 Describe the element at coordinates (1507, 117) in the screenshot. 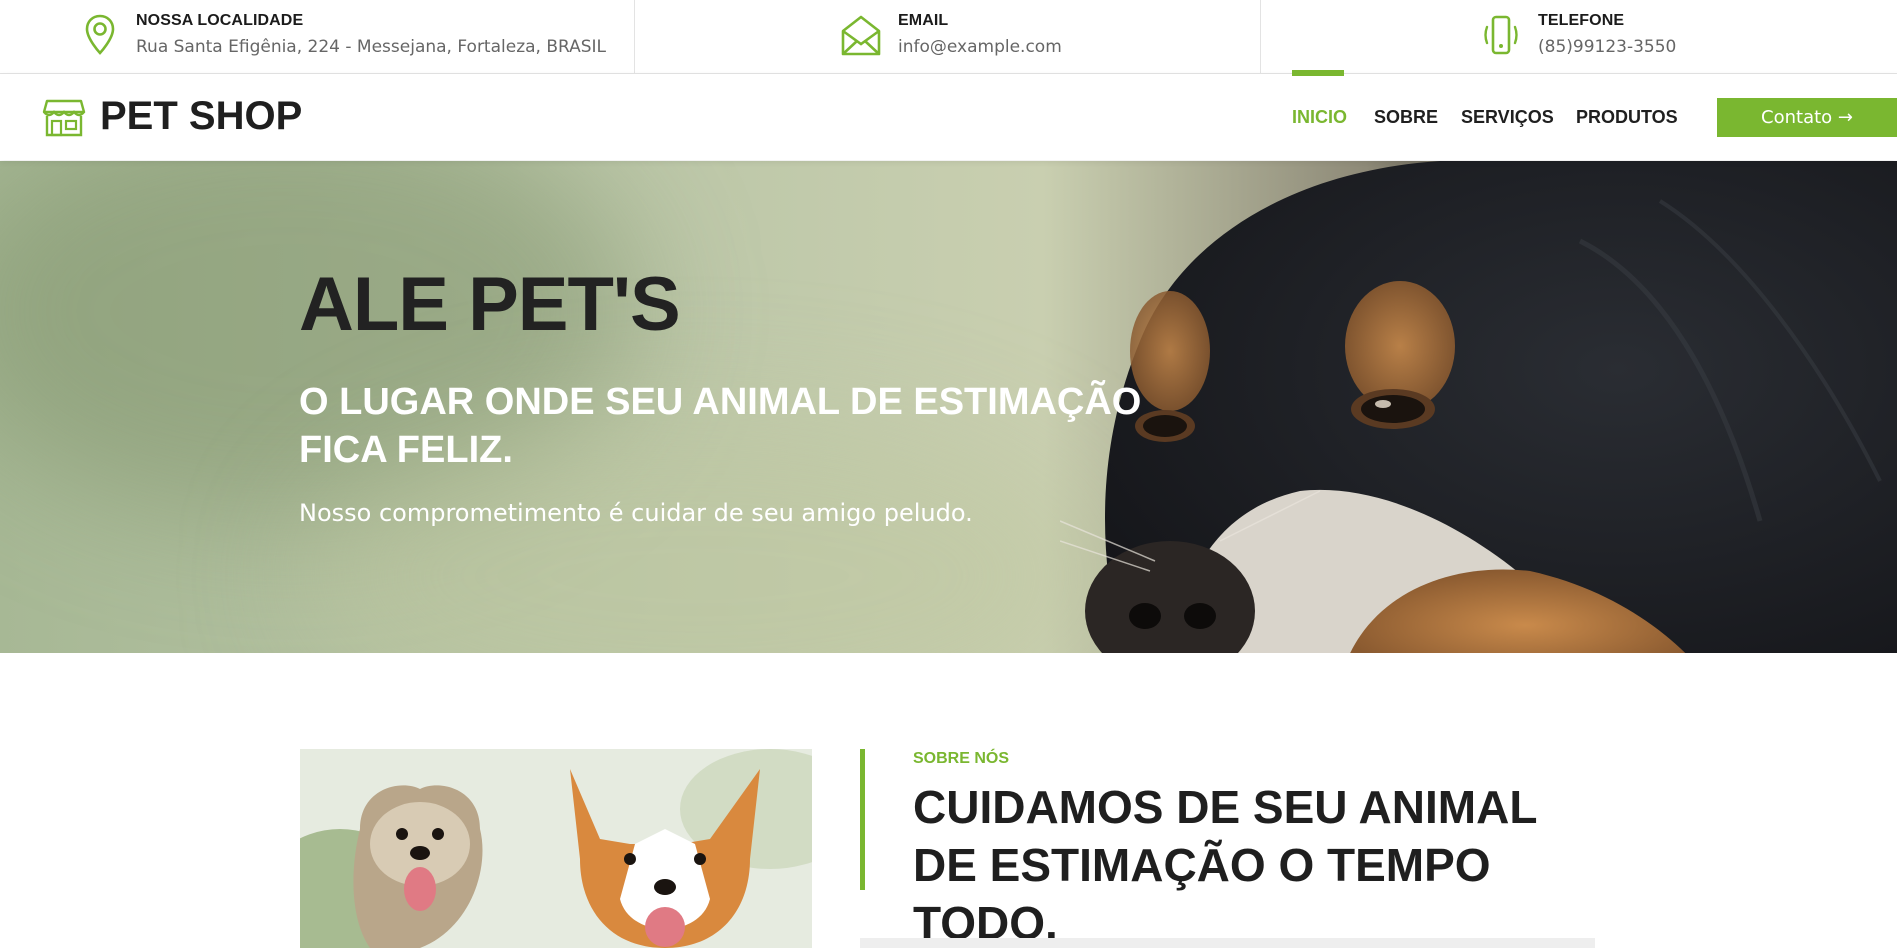

I see `nav-item-servicos: SERVIÇOS` at that location.